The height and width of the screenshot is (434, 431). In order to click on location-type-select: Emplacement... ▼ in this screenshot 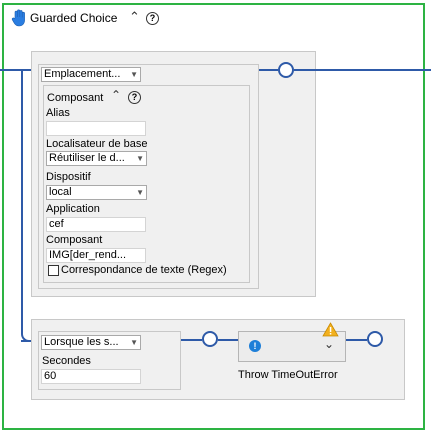, I will do `click(91, 74)`.